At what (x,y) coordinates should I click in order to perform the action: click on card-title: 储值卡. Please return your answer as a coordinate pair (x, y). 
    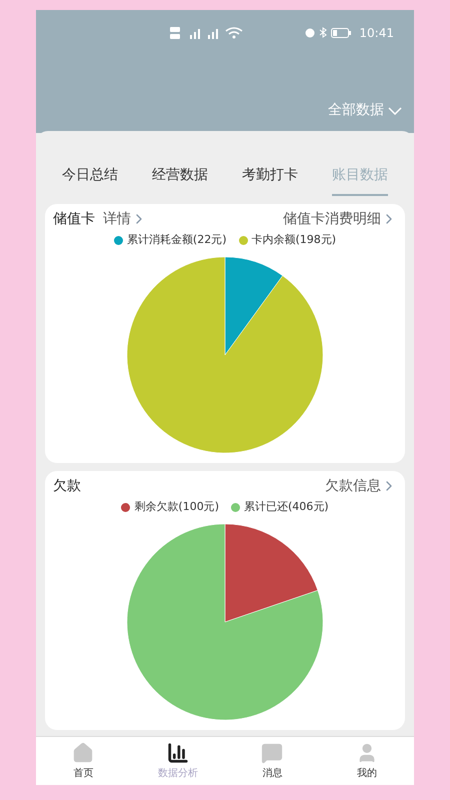
    Looking at the image, I should click on (74, 219).